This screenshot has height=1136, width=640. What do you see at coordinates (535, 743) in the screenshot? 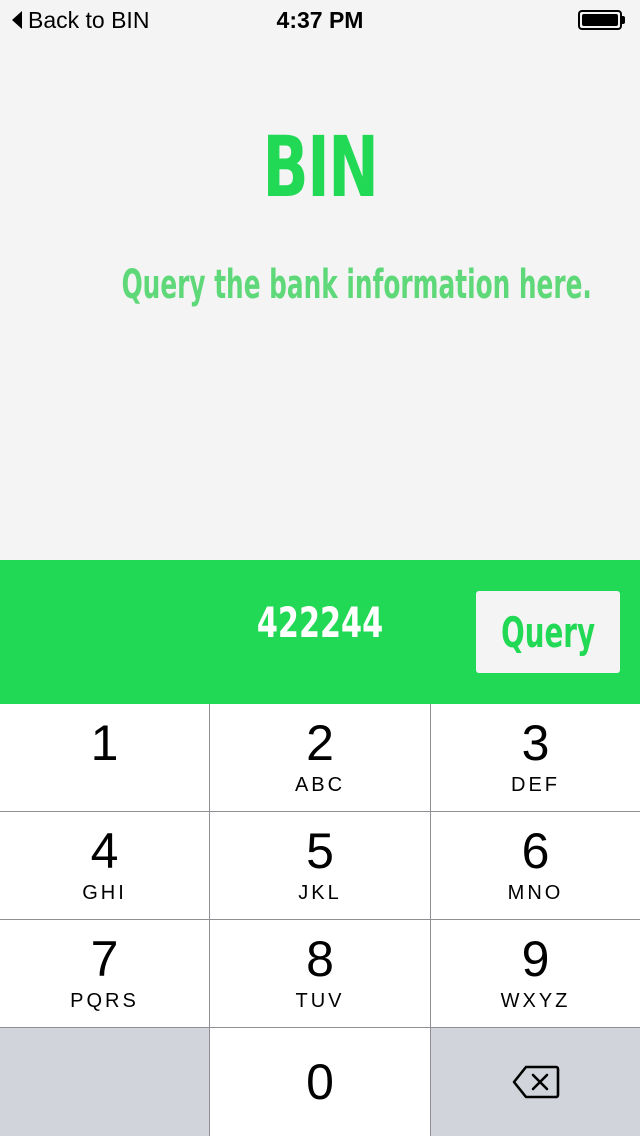
I see `key-digit: 3` at bounding box center [535, 743].